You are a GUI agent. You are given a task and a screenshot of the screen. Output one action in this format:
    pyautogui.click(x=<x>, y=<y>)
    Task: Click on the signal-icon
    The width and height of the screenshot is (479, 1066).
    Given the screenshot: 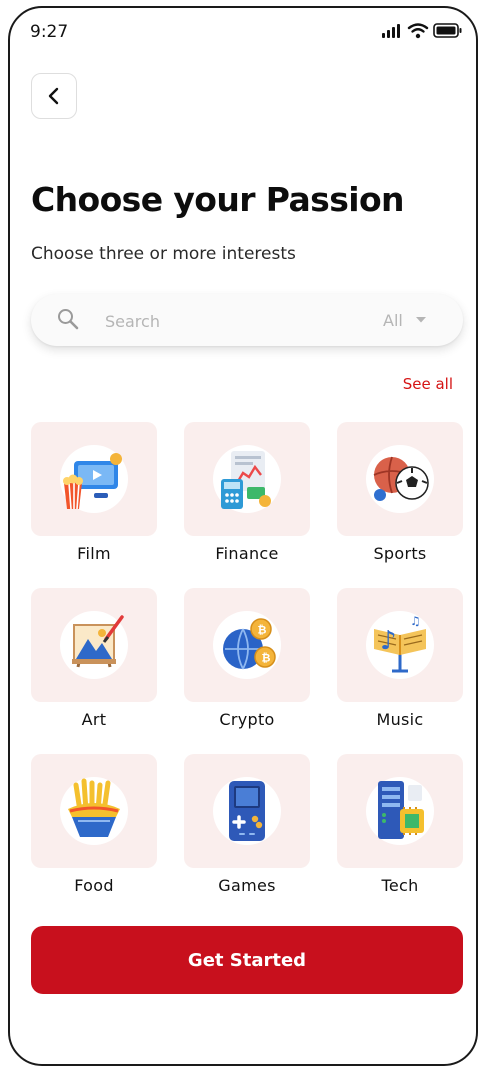 What is the action you would take?
    pyautogui.click(x=391, y=31)
    